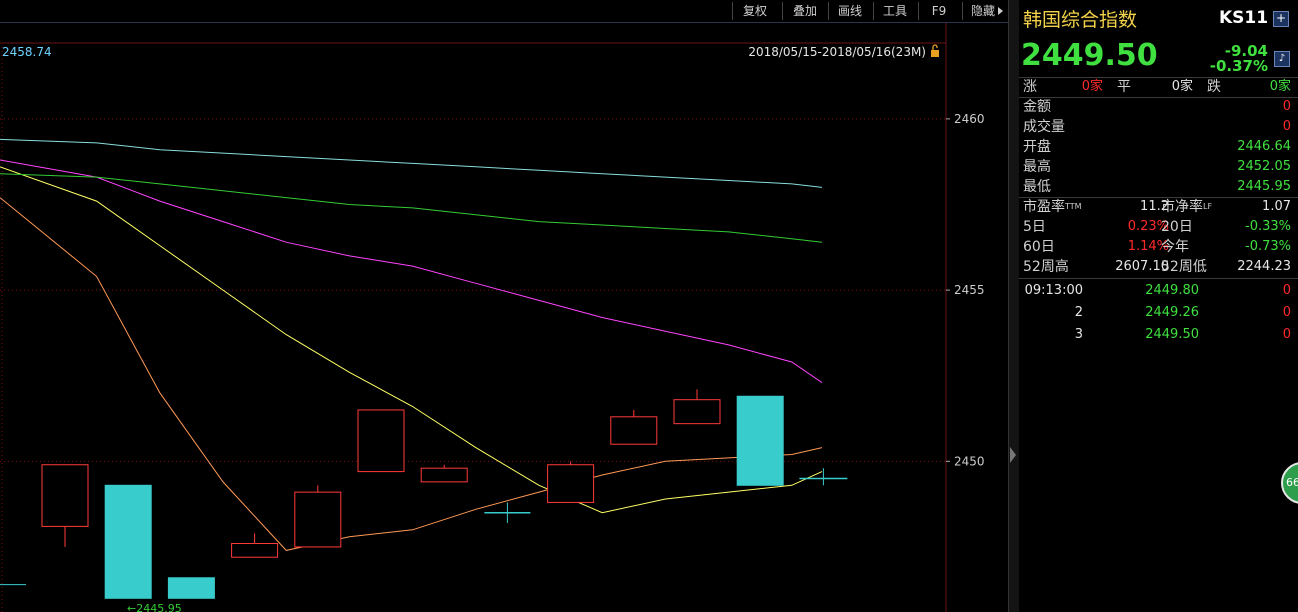 Image resolution: width=1298 pixels, height=612 pixels. I want to click on w52-low-value: 2244.23, so click(1264, 266).